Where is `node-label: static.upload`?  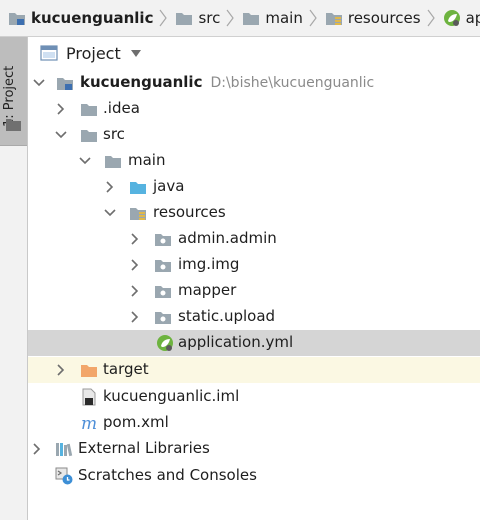
node-label: static.upload is located at coordinates (227, 316).